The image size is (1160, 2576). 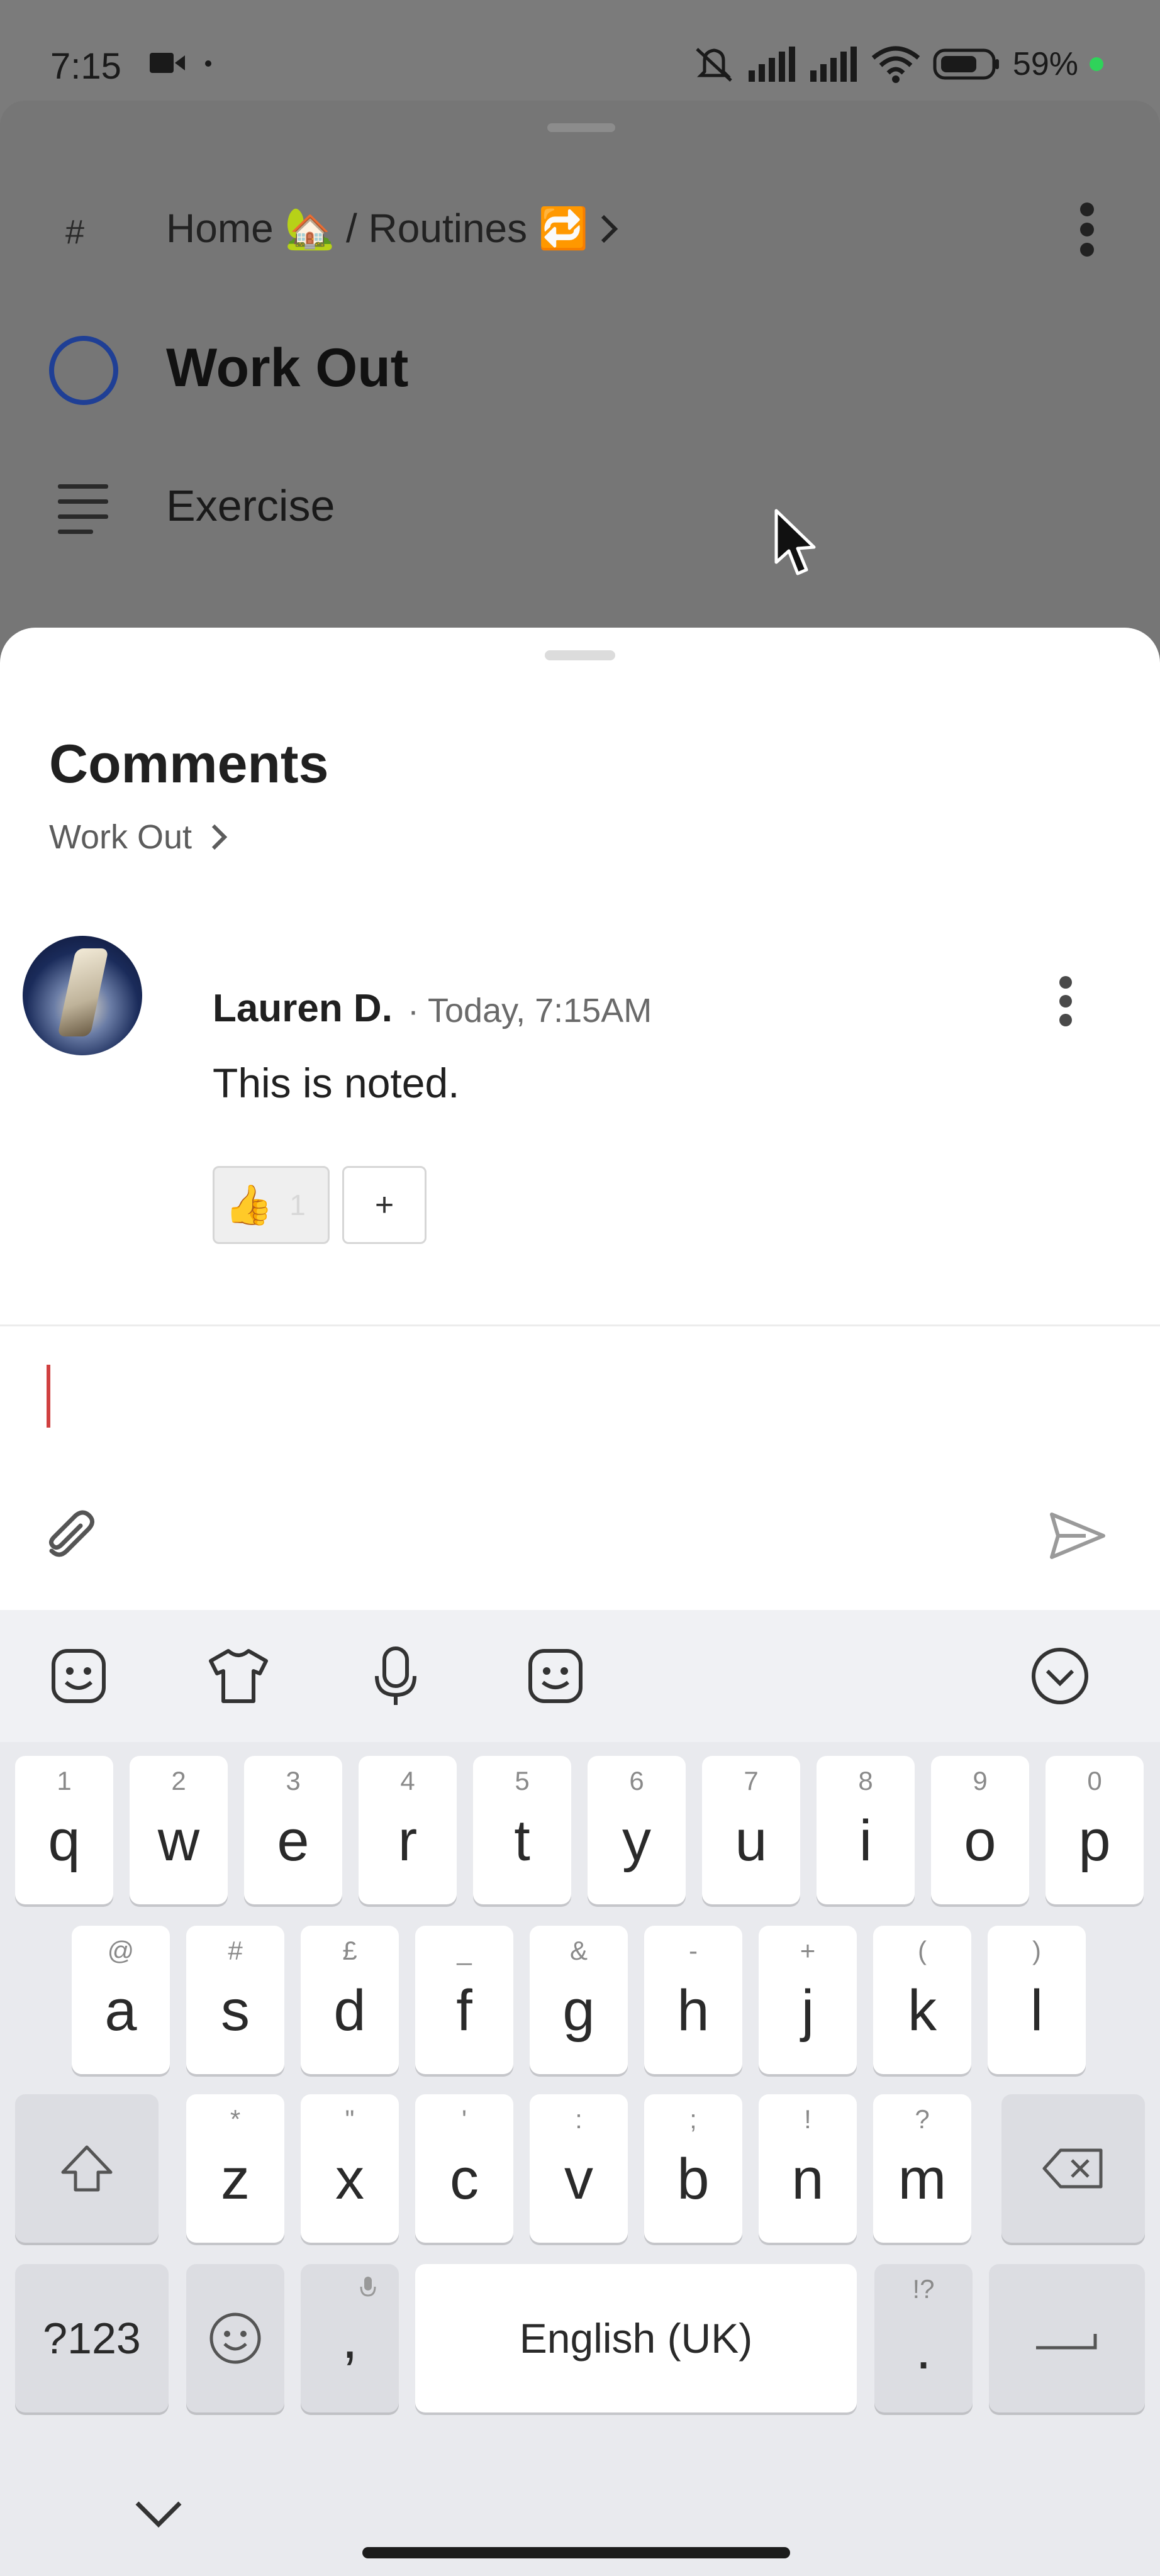 What do you see at coordinates (555, 1676) in the screenshot?
I see `emoji-face-icon` at bounding box center [555, 1676].